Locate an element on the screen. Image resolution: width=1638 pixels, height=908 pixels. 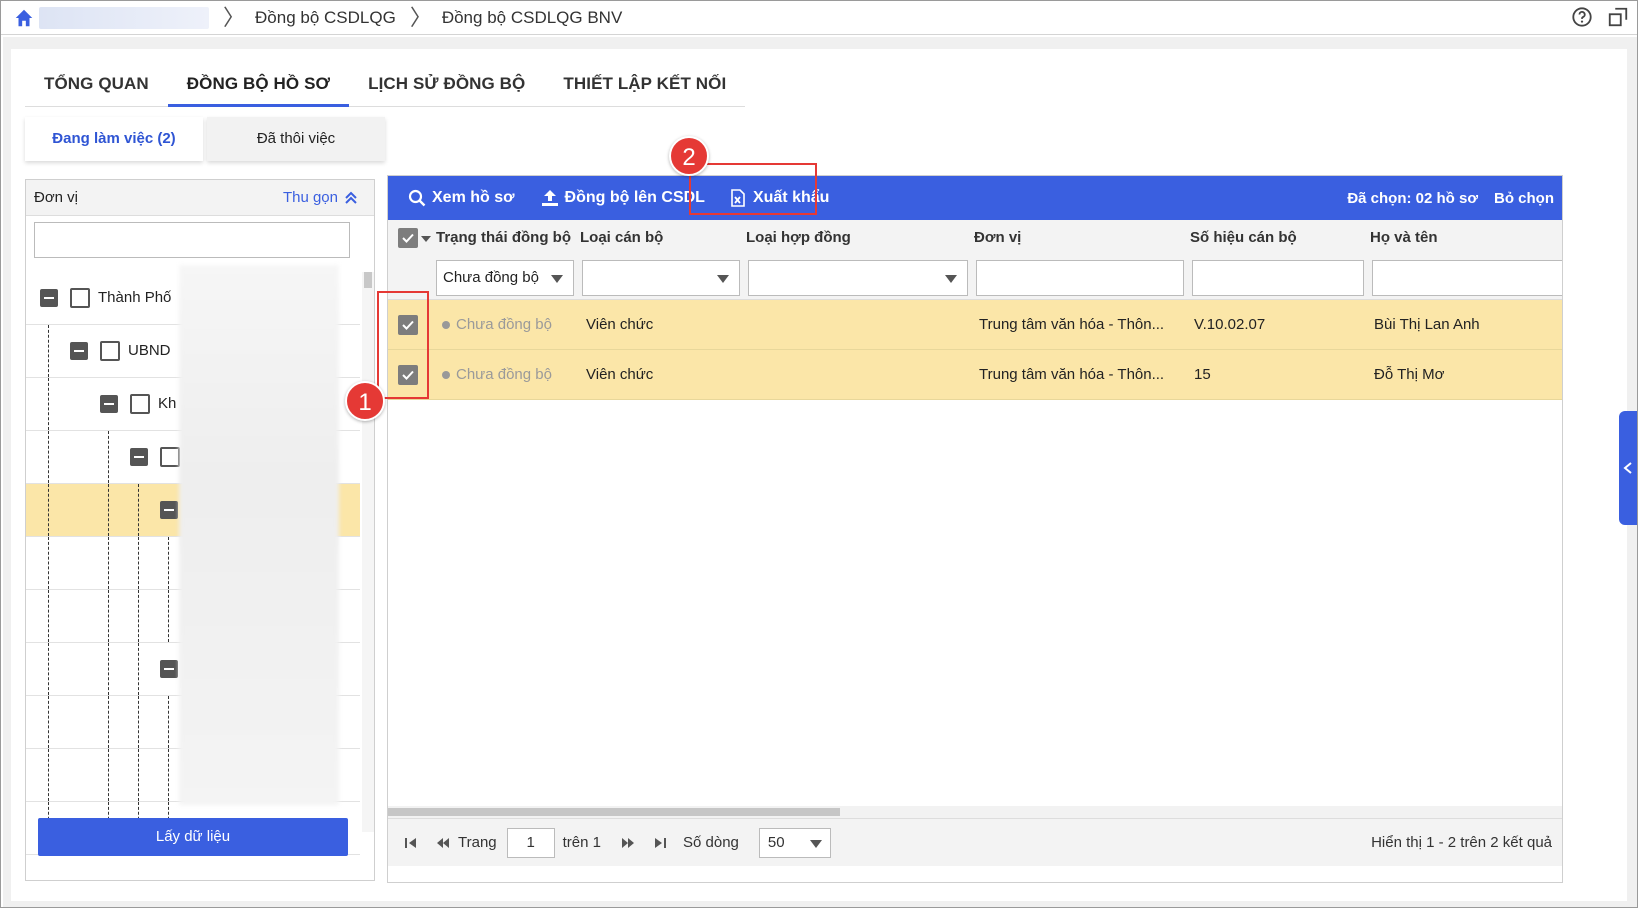
sub-tabs: Đang làm việc (2) Đã thôi việc is located at coordinates (205, 139).